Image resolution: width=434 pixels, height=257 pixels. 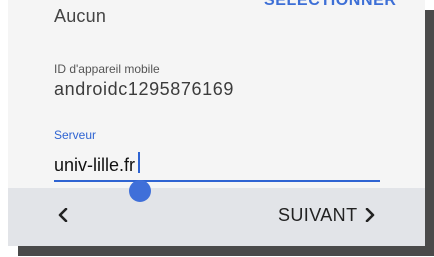 I want to click on text-cursor, so click(x=139, y=162).